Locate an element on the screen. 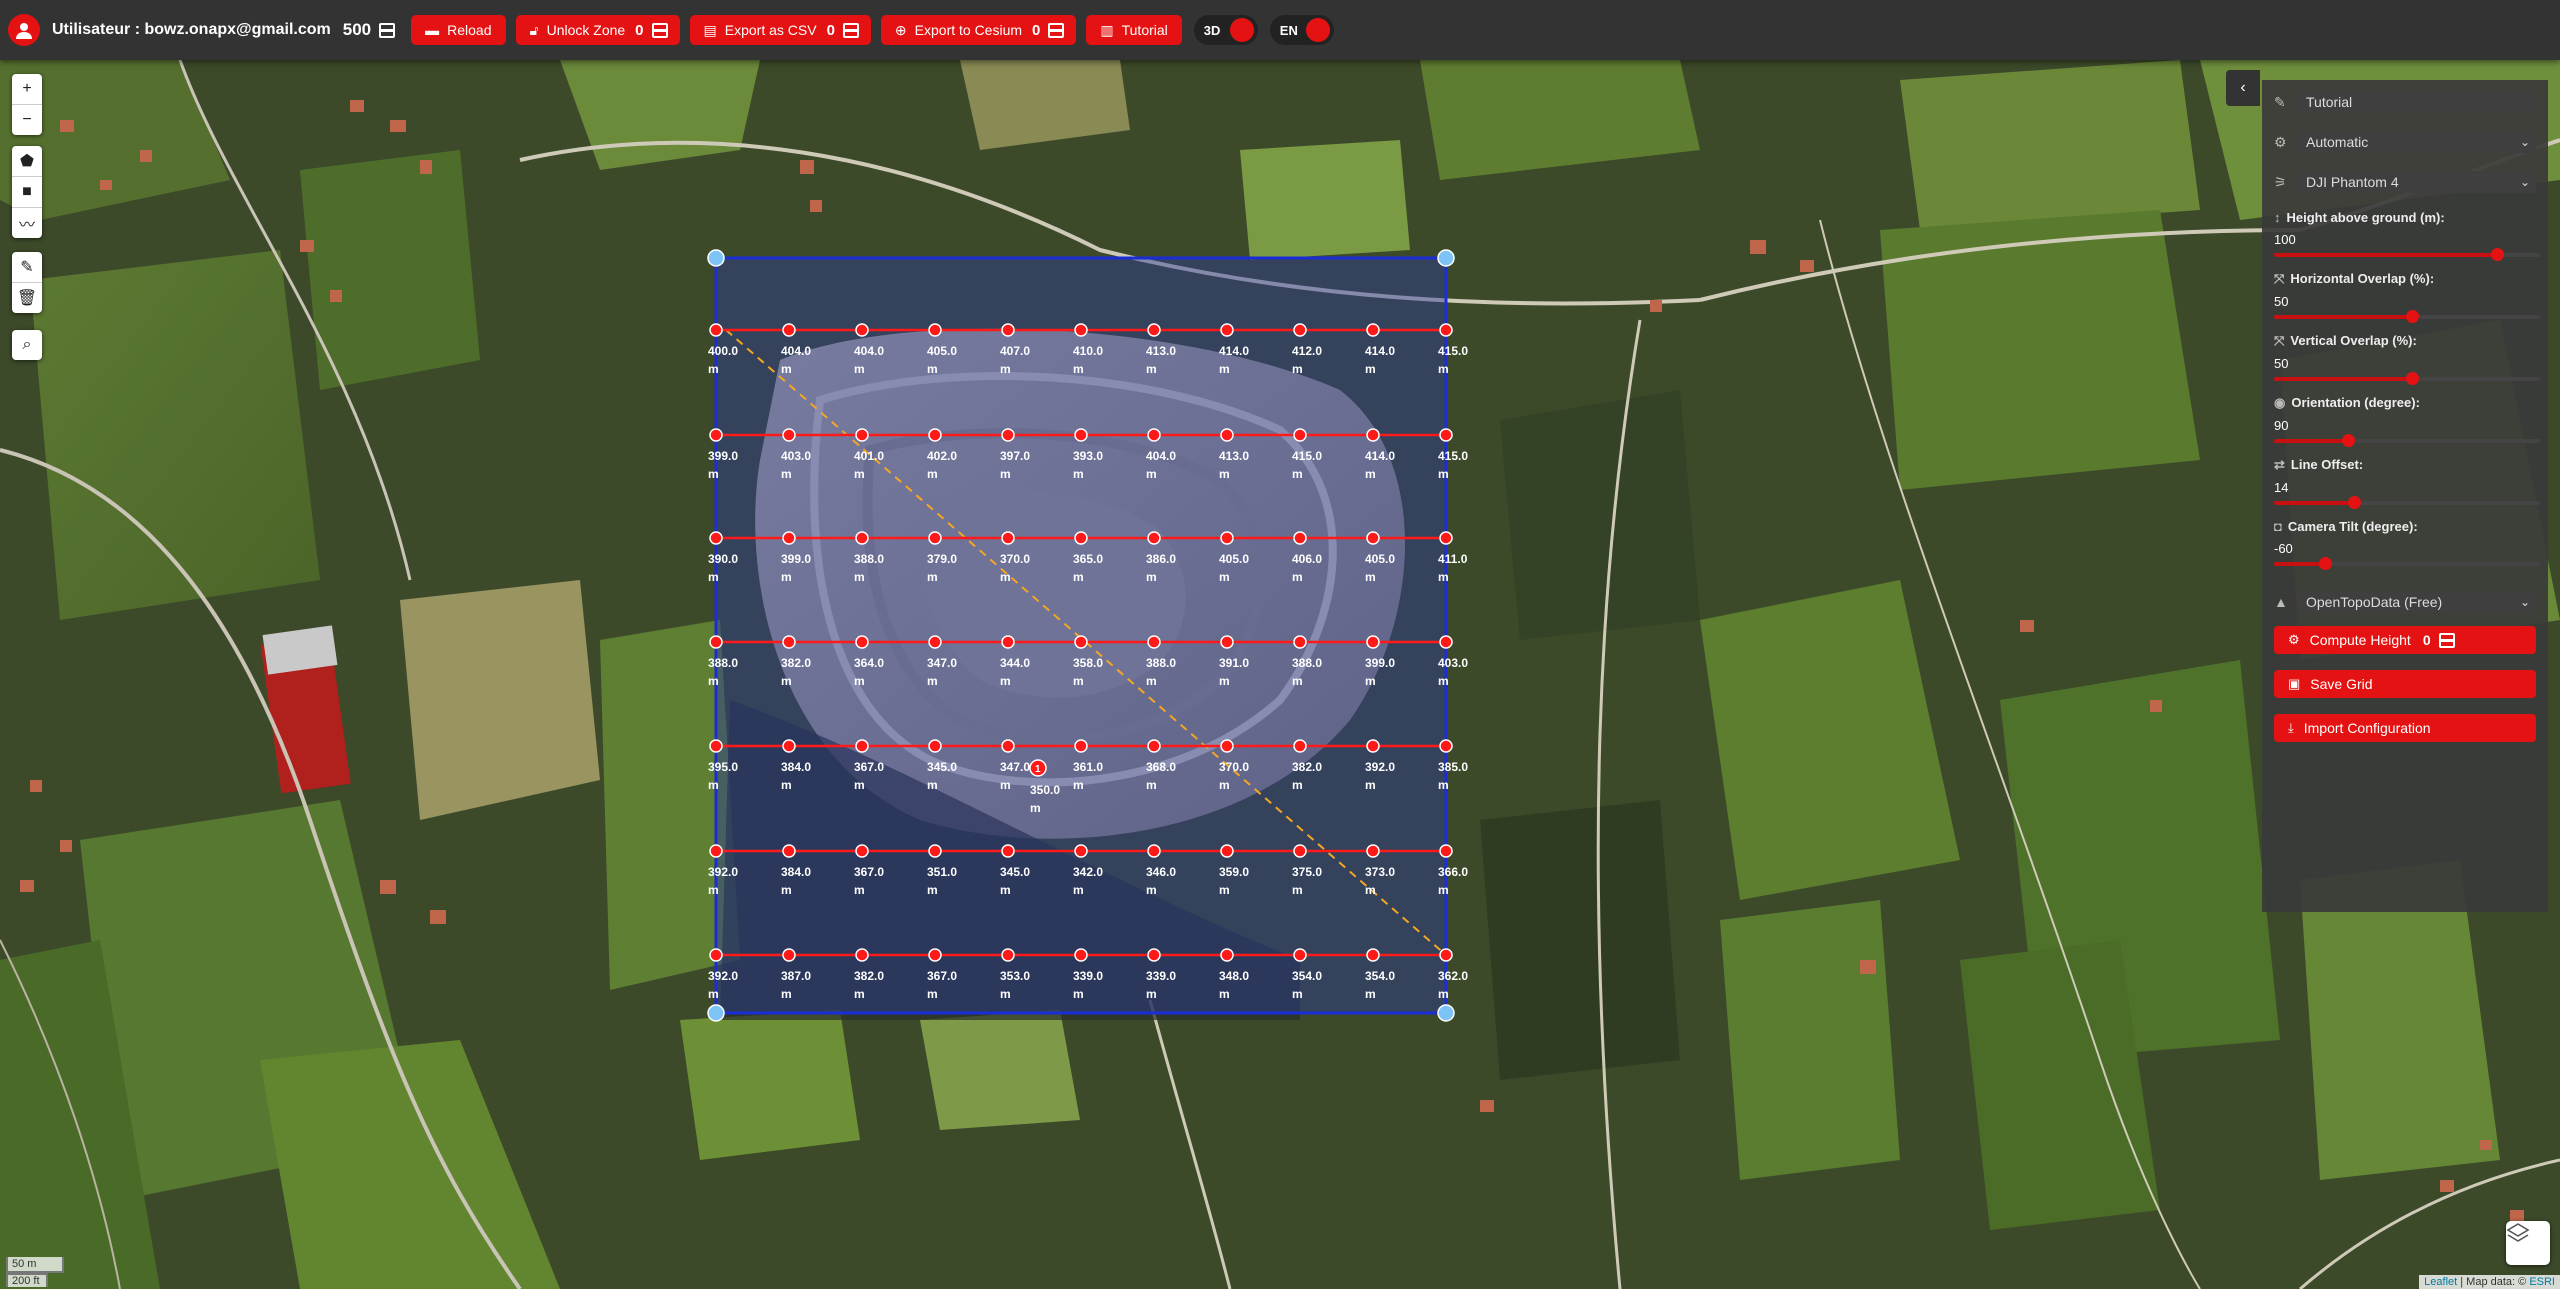 This screenshot has width=2560, height=1289. field-label: ↕ Height above ground (m): is located at coordinates (2405, 217).